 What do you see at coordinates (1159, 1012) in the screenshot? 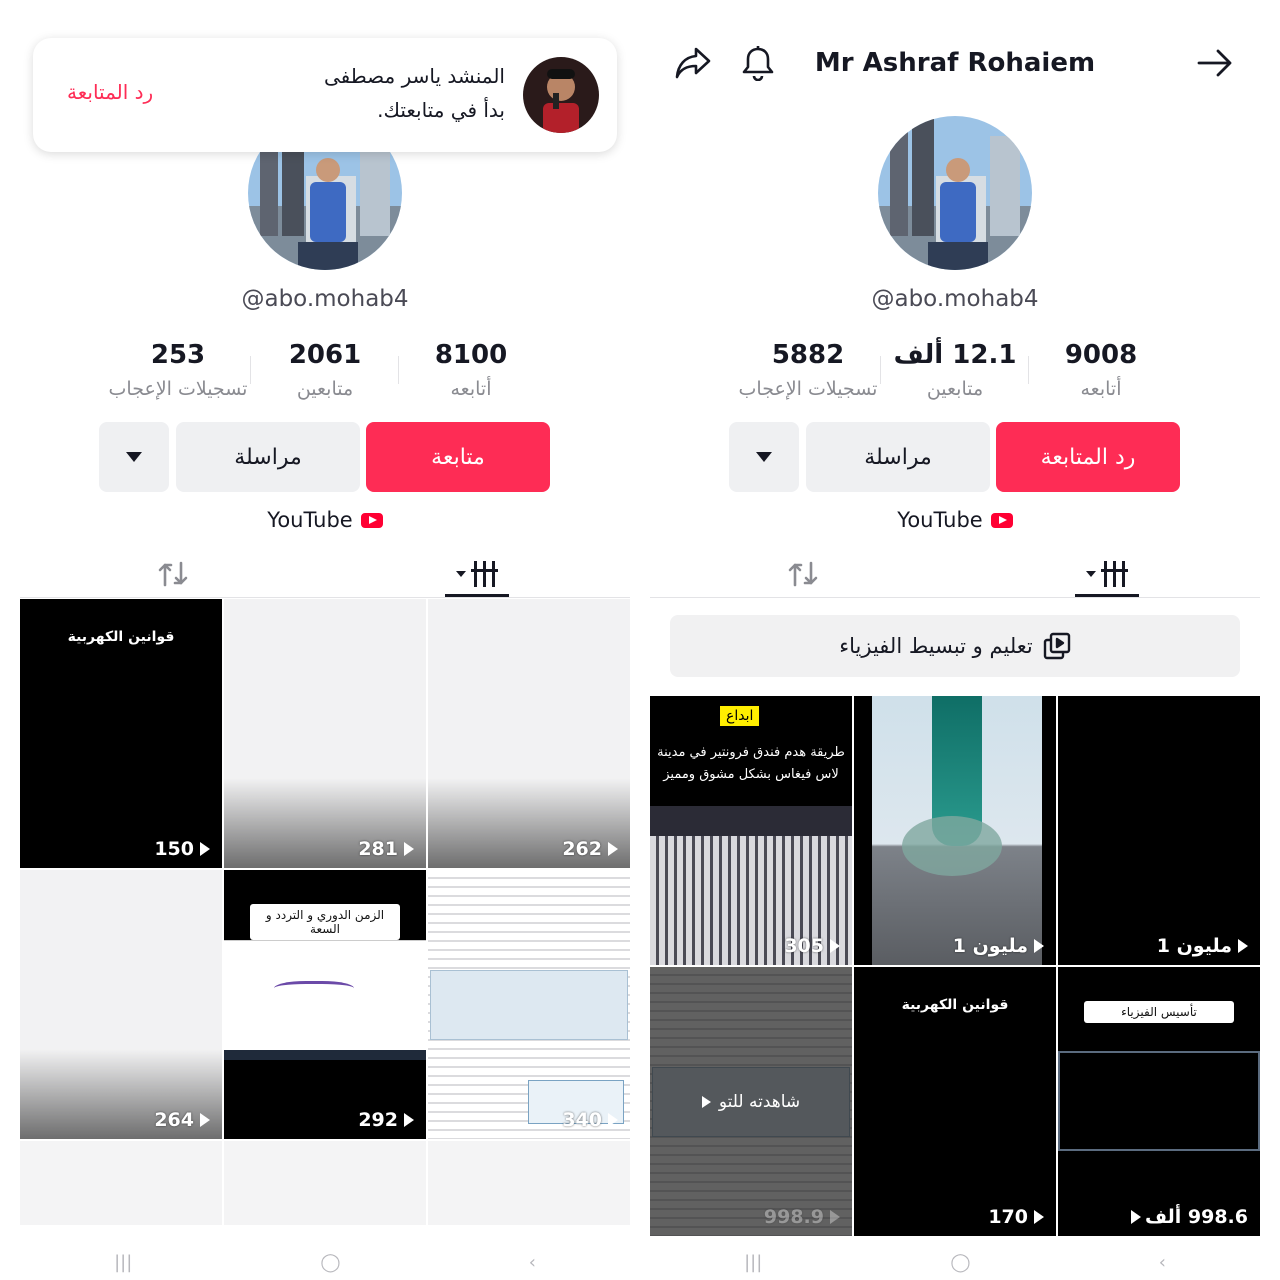
I see `video-title: تأسيس الفيزياء` at bounding box center [1159, 1012].